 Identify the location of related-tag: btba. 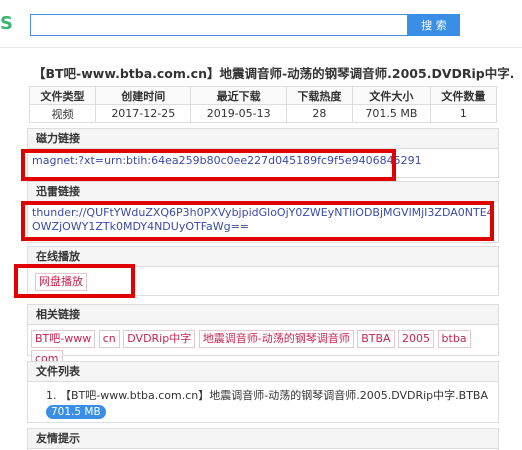
(454, 339).